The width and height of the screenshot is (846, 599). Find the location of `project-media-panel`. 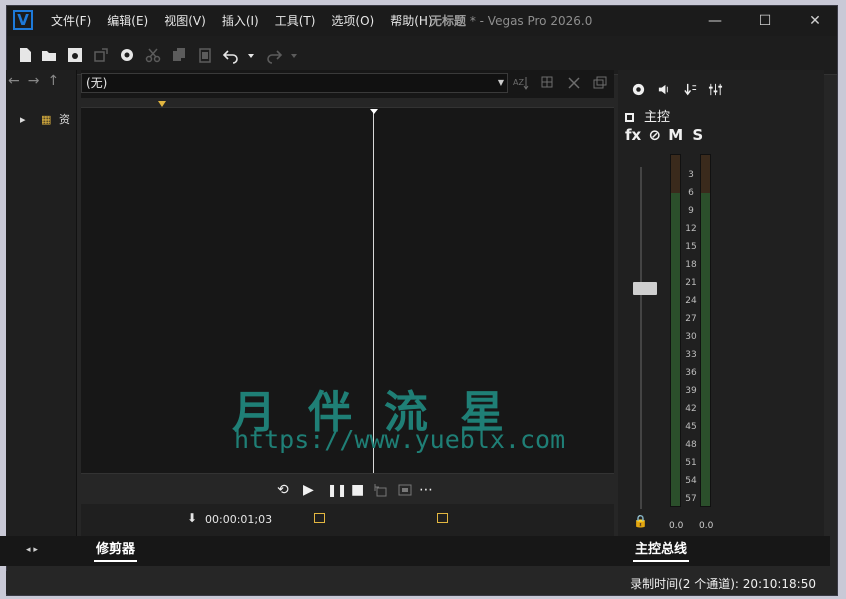

project-media-panel is located at coordinates (41, 303).